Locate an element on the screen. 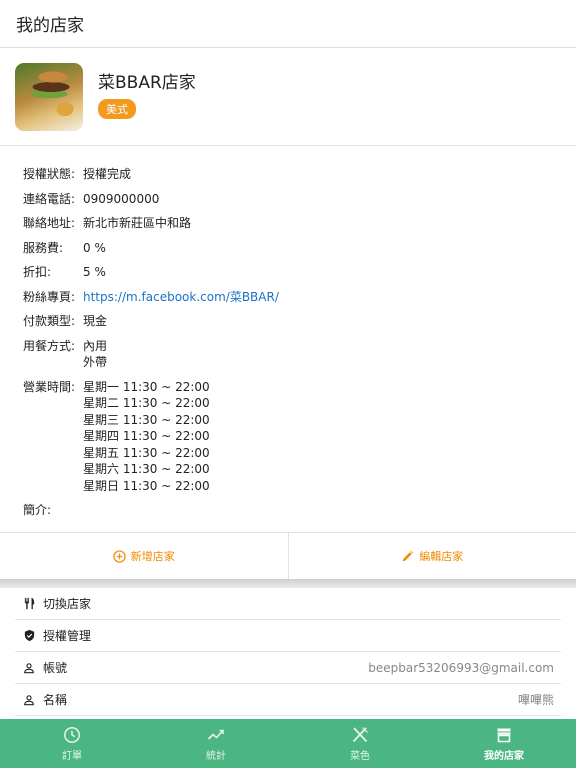 This screenshot has height=768, width=576. edit-shop-button: 編輯店家 is located at coordinates (431, 556).